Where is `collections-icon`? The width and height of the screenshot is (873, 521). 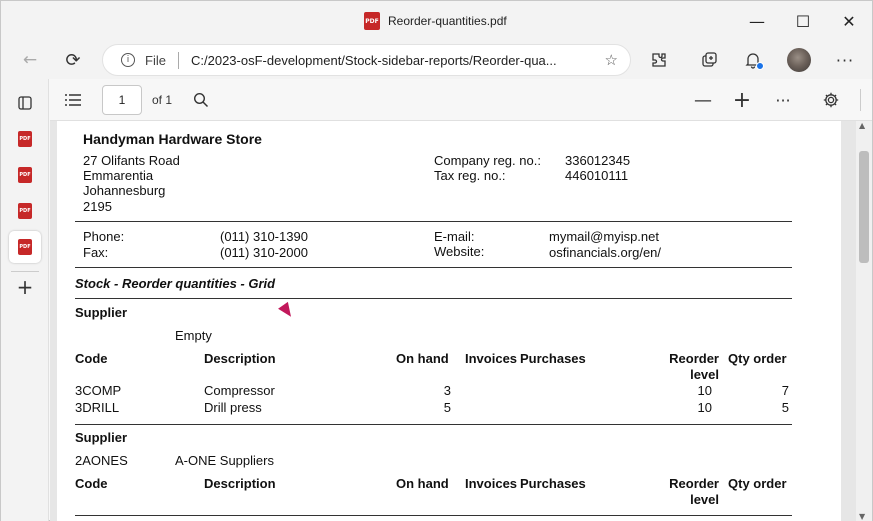
collections-icon is located at coordinates (709, 60).